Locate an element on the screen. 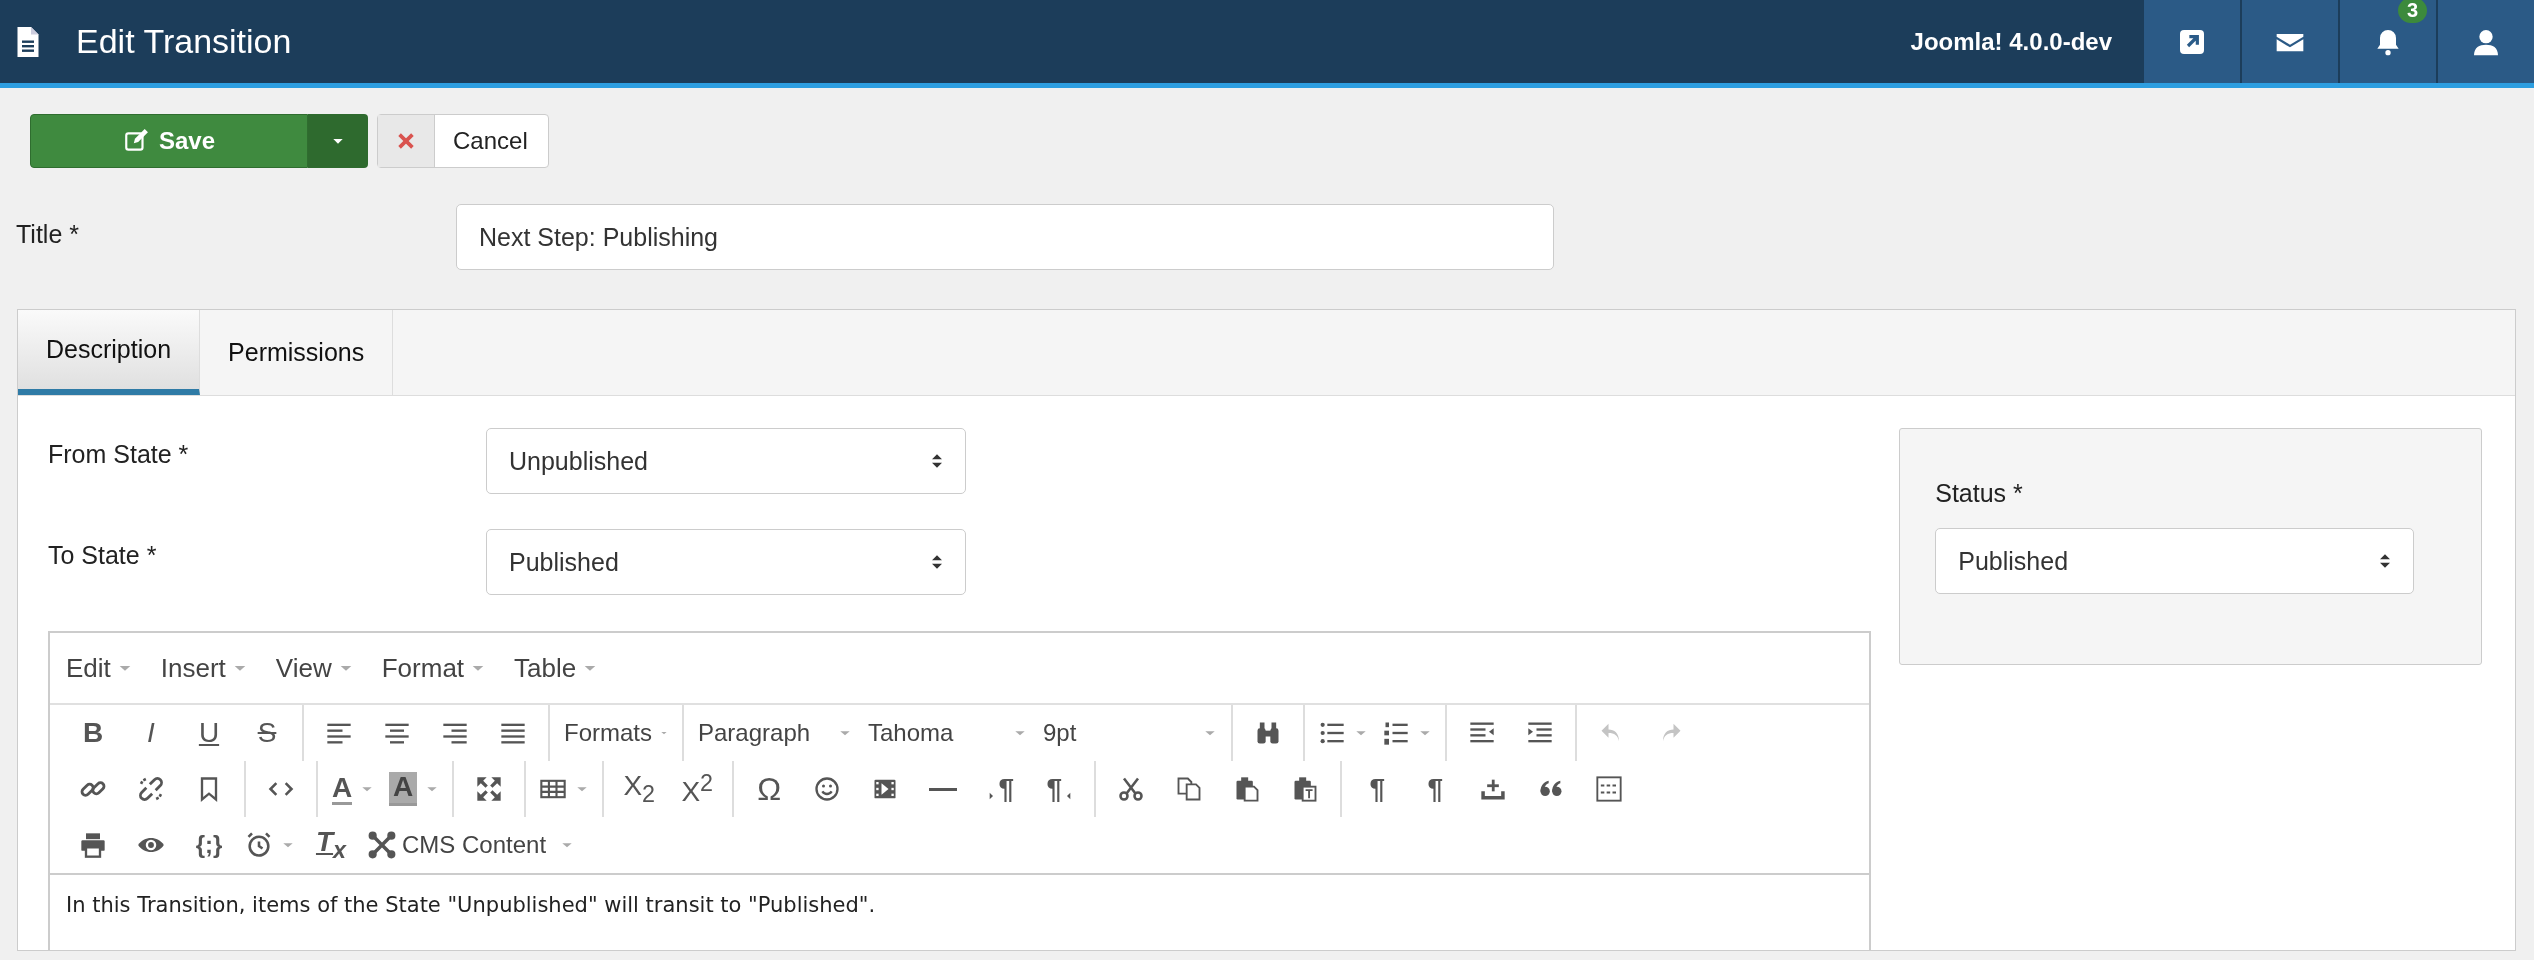  select-value: Unpublished is located at coordinates (578, 461).